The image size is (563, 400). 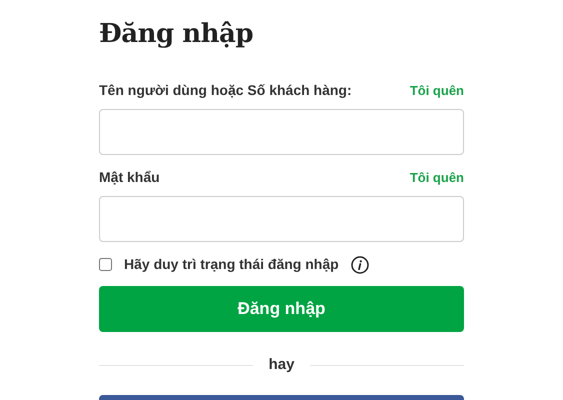 I want to click on social-login-button, so click(x=281, y=397).